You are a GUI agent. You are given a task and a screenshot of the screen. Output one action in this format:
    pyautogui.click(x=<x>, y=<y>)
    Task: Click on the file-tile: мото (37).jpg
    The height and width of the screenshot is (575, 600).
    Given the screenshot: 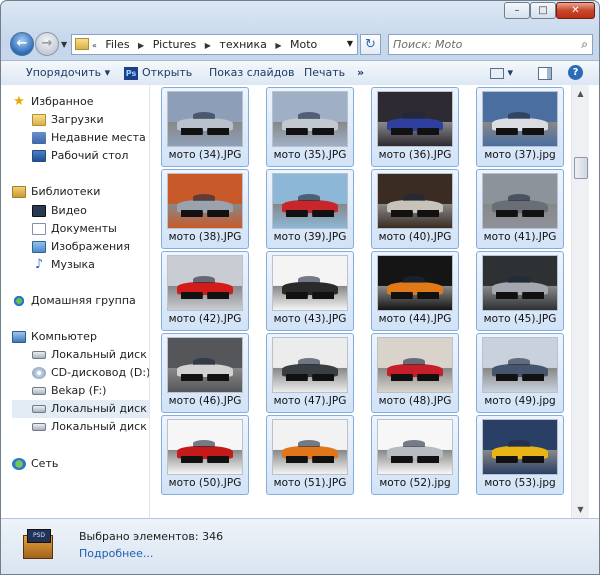 What is the action you would take?
    pyautogui.click(x=520, y=127)
    